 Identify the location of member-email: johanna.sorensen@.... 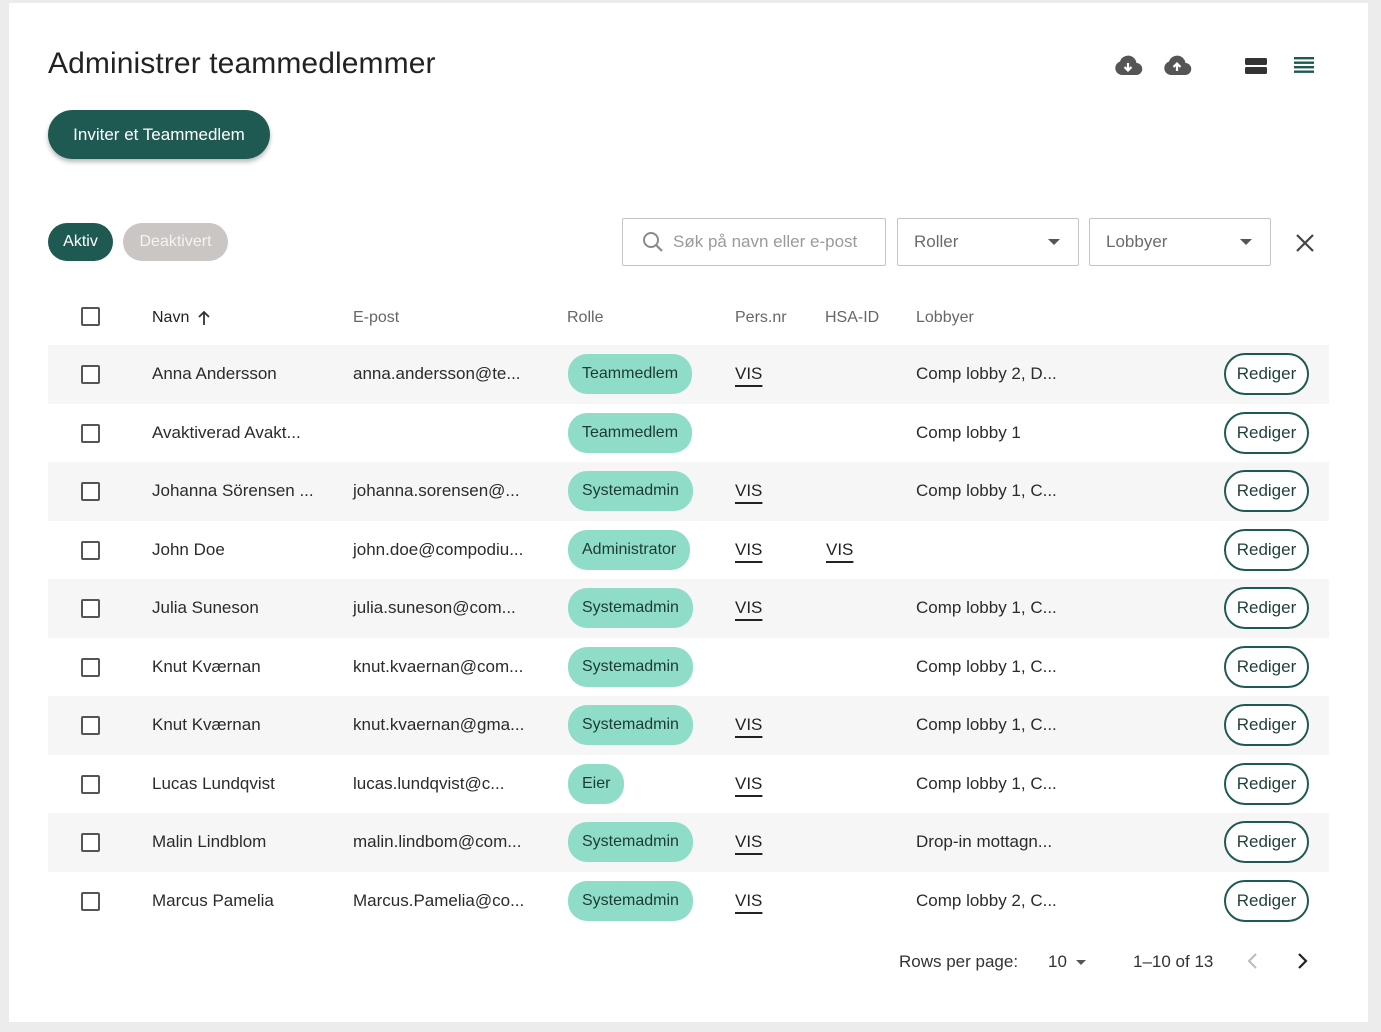
(436, 491).